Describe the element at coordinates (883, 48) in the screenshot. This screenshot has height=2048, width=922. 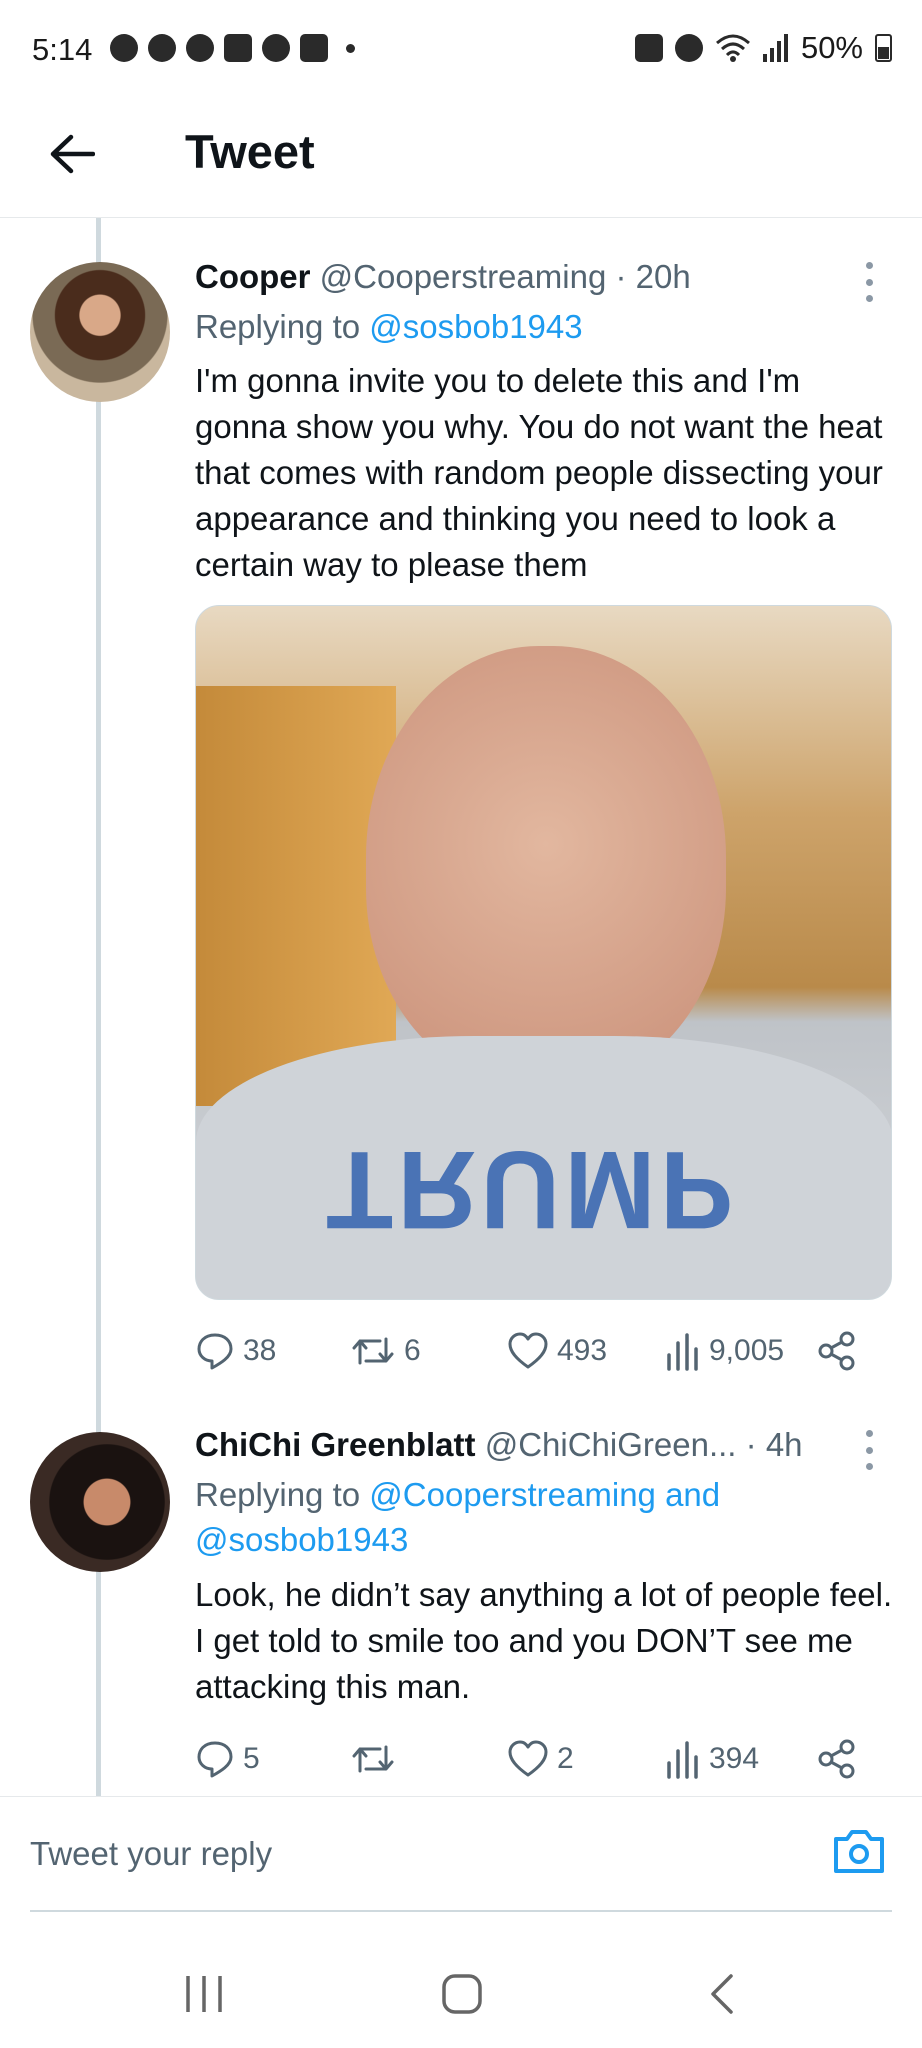
I see `battery-icon` at that location.